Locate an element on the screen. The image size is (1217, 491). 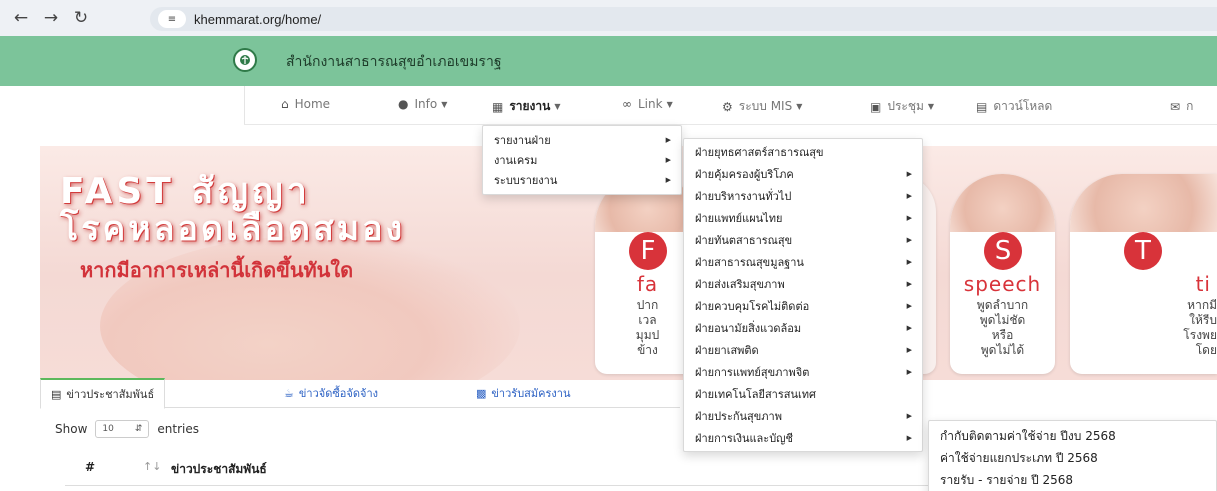
card-line: มุมป is located at coordinates (647, 335).